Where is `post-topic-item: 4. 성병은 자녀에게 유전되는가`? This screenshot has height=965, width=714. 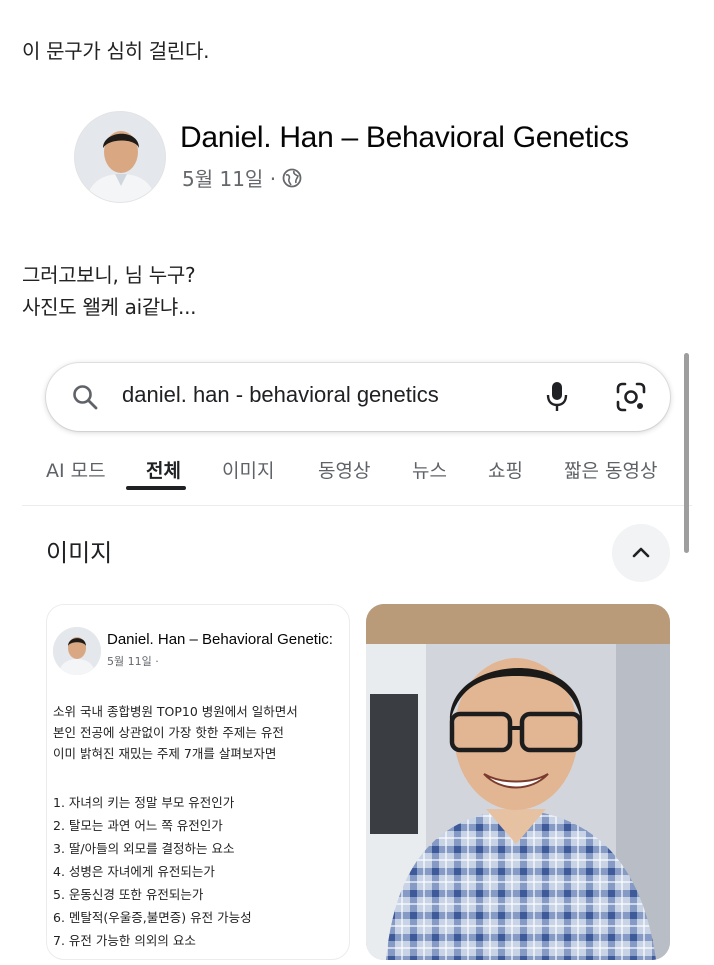 post-topic-item: 4. 성병은 자녀에게 유전되는가 is located at coordinates (134, 871).